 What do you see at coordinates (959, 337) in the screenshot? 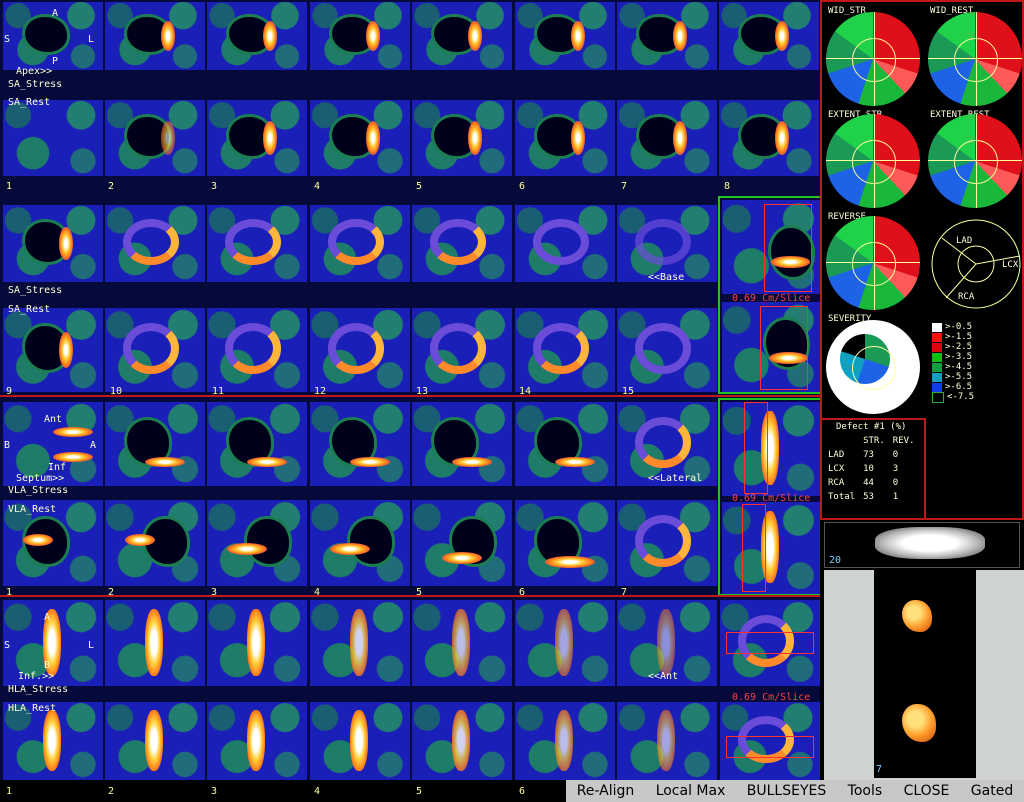
I see `legend-label: >-1.5` at bounding box center [959, 337].